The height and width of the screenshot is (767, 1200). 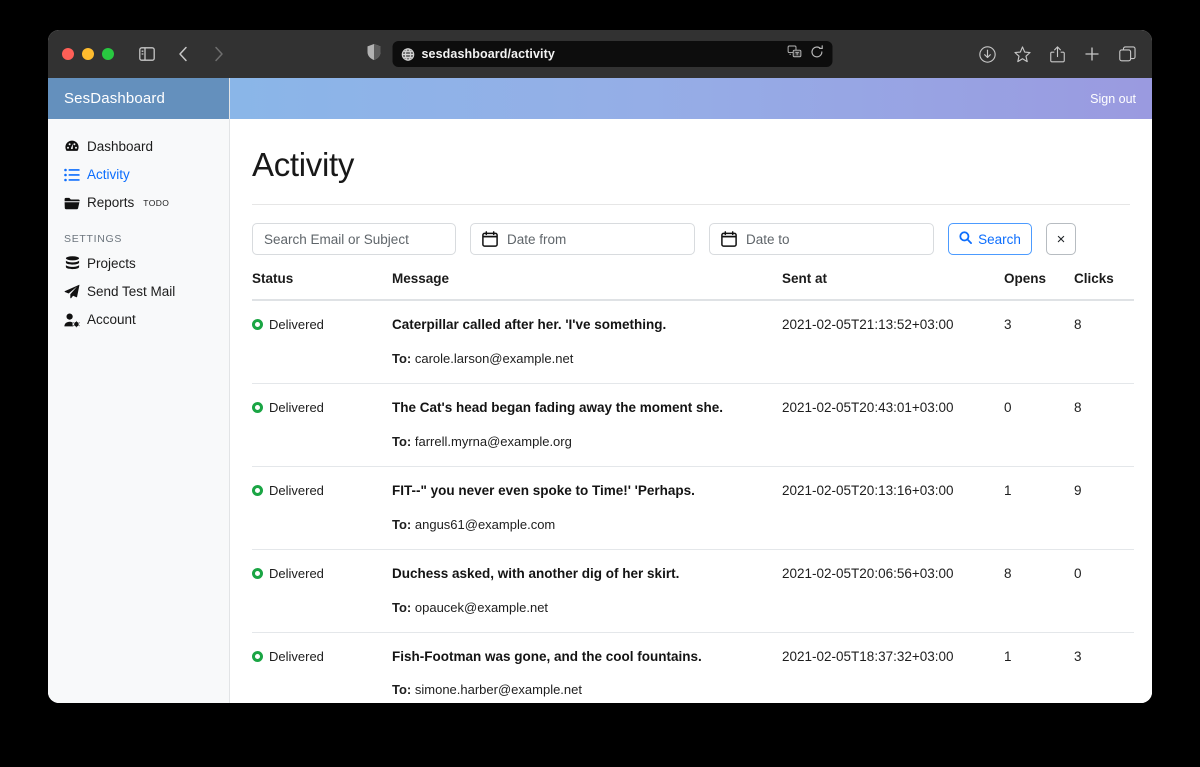 What do you see at coordinates (138, 175) in the screenshot?
I see `sidebar-item-activity: Activity` at bounding box center [138, 175].